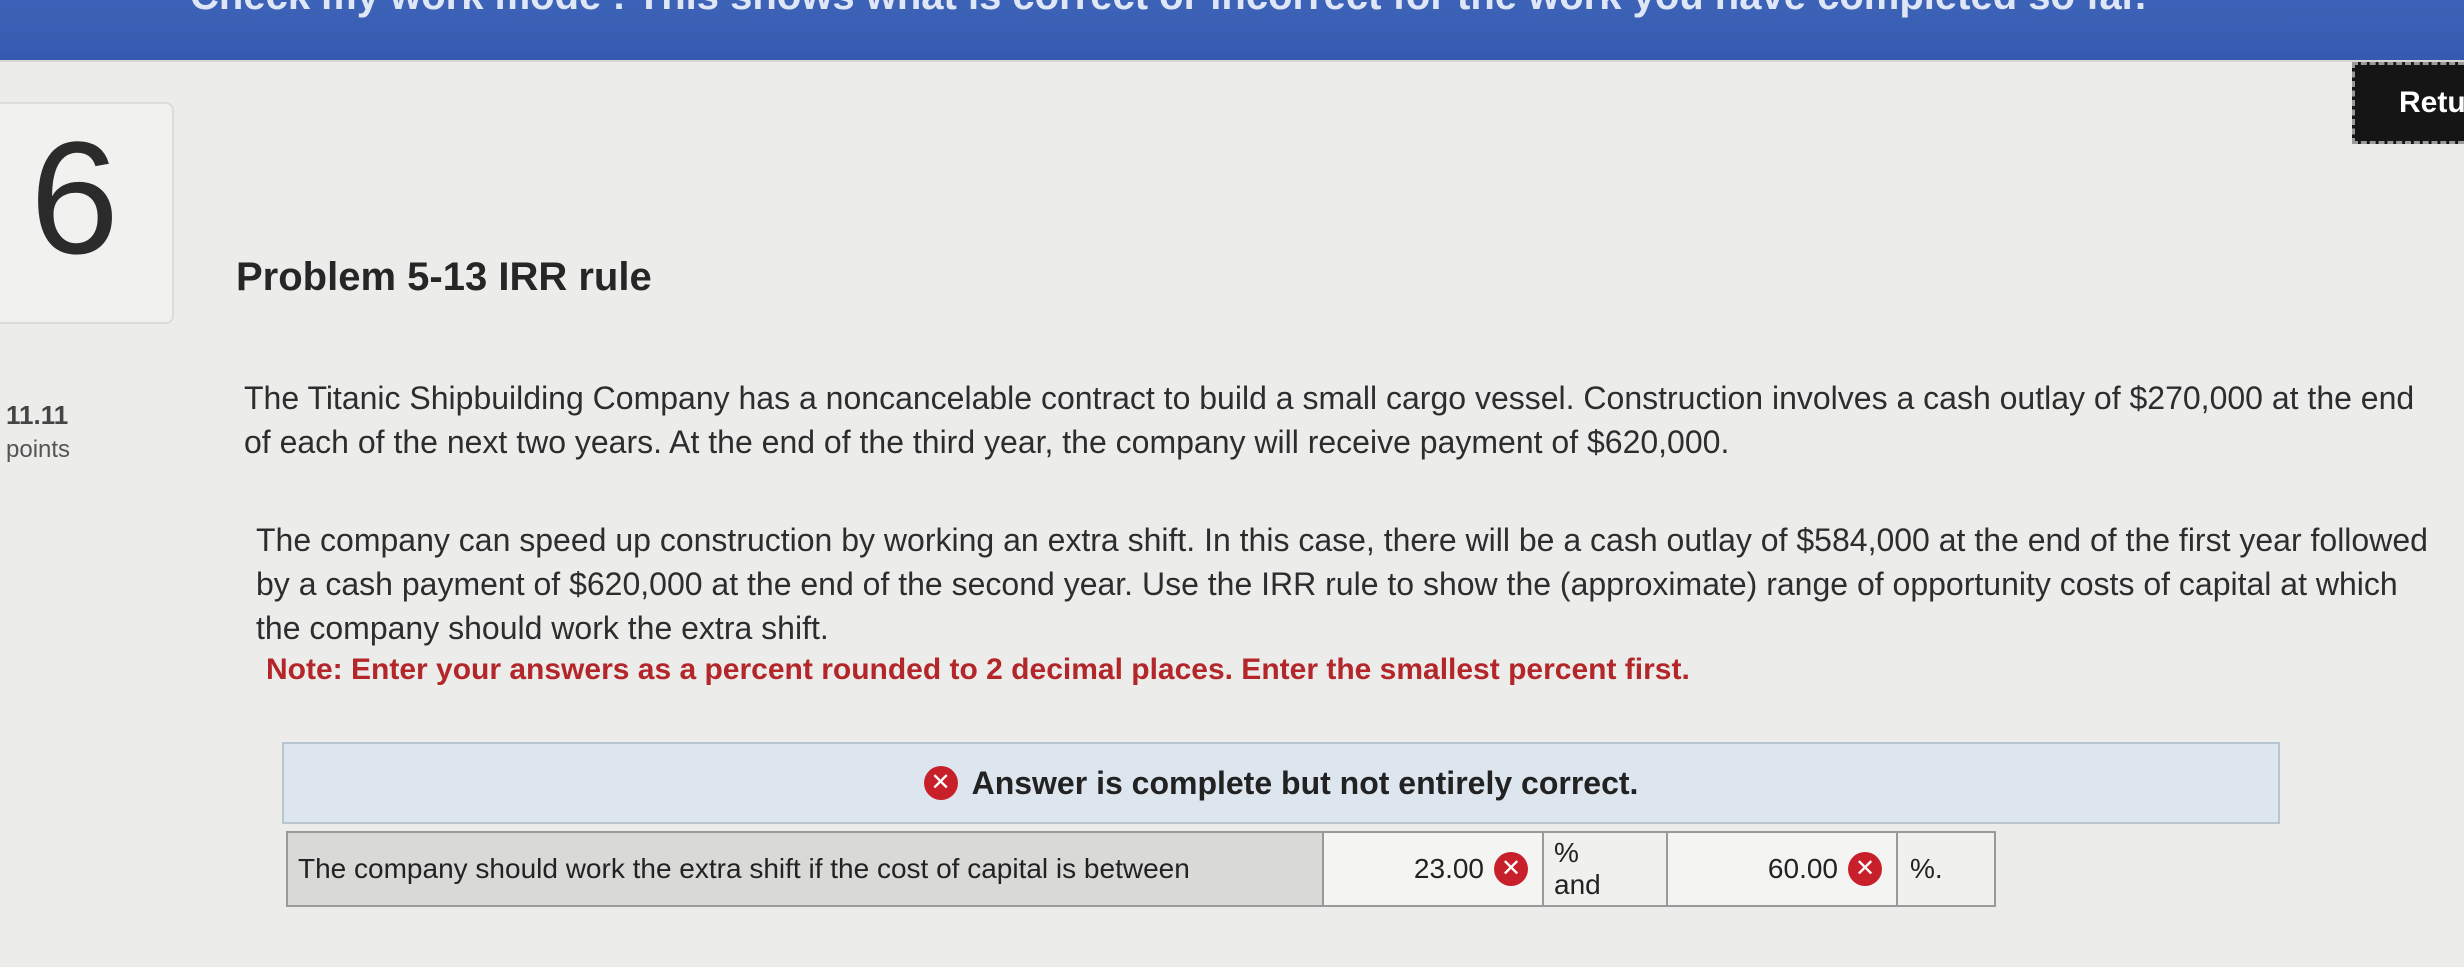 The width and height of the screenshot is (2464, 967). What do you see at coordinates (37, 415) in the screenshot?
I see `points-value: 11.11` at bounding box center [37, 415].